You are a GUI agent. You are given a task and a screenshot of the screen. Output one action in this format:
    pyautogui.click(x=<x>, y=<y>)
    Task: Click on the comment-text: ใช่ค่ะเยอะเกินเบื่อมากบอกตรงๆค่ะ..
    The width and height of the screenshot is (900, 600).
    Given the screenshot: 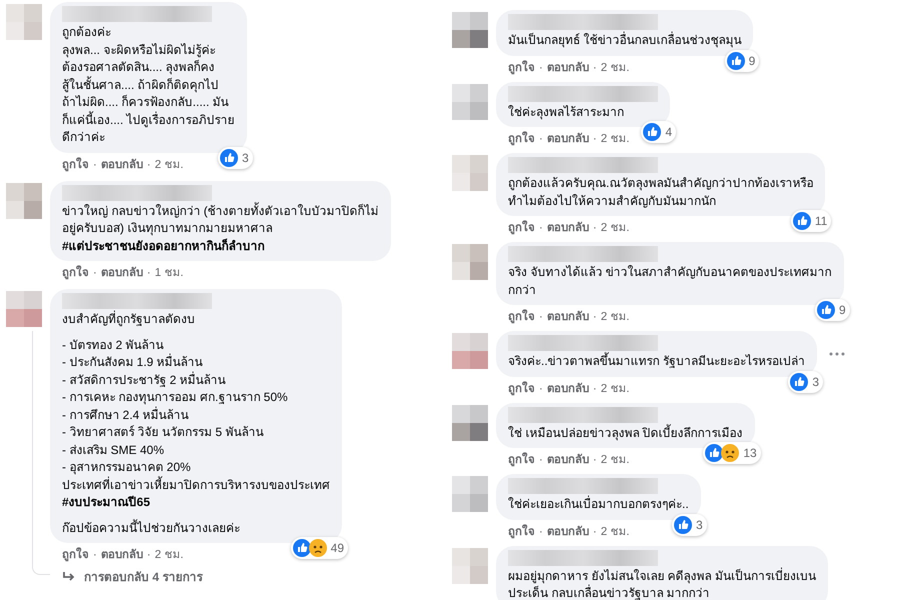 What is the action you would take?
    pyautogui.click(x=598, y=504)
    